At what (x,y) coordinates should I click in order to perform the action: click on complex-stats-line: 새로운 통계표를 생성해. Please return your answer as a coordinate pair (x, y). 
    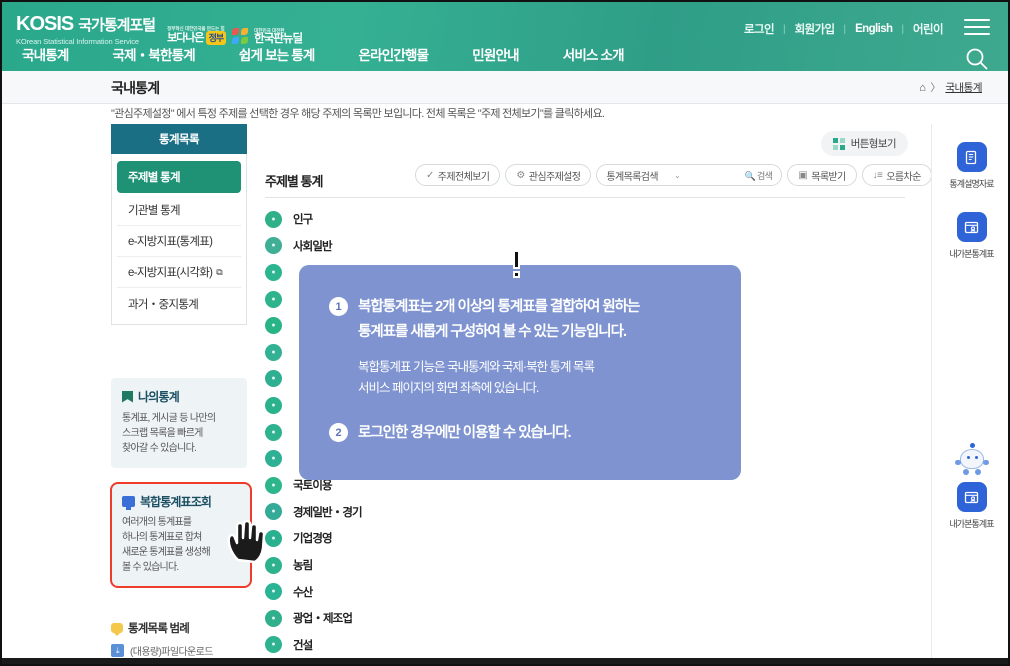
    Looking at the image, I should click on (166, 552).